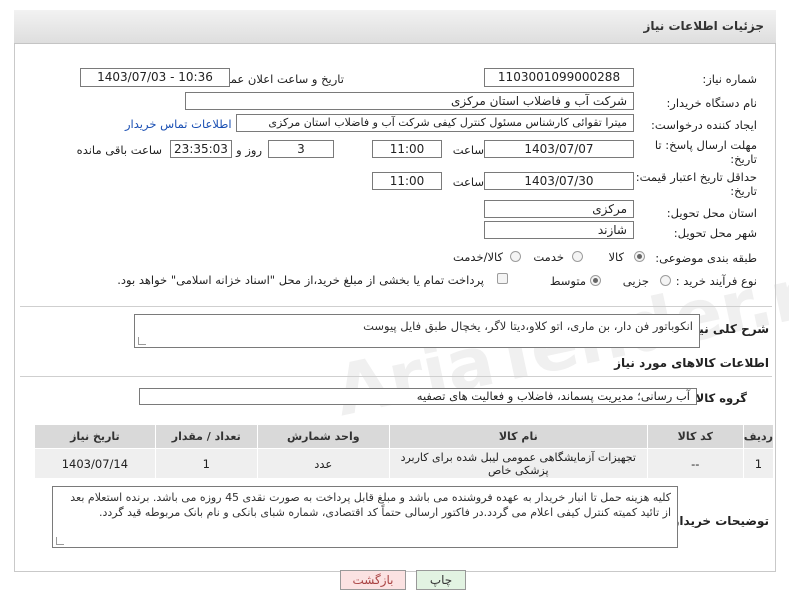 The image size is (789, 606). I want to click on creator-label: ایجاد کننده درخواست:, so click(704, 125).